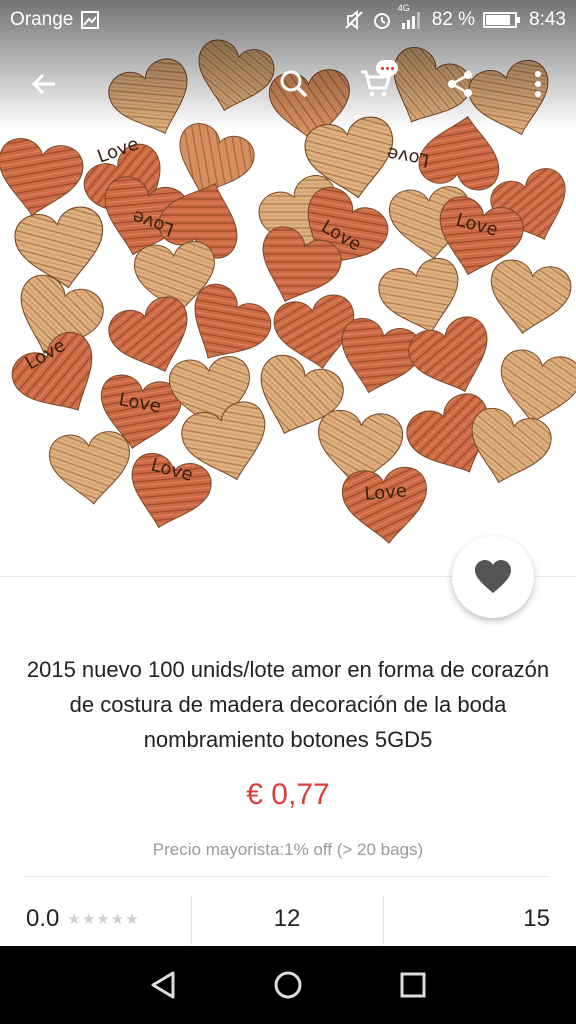 The height and width of the screenshot is (1024, 576). I want to click on nav-recents-icon, so click(413, 985).